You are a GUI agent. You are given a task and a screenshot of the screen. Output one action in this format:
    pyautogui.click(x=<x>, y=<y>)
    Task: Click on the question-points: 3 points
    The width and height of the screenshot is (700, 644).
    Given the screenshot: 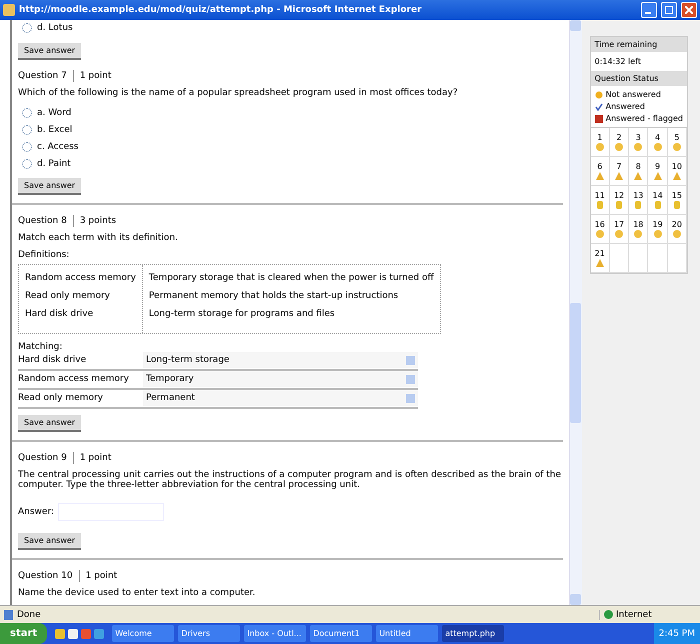 What is the action you would take?
    pyautogui.click(x=98, y=221)
    